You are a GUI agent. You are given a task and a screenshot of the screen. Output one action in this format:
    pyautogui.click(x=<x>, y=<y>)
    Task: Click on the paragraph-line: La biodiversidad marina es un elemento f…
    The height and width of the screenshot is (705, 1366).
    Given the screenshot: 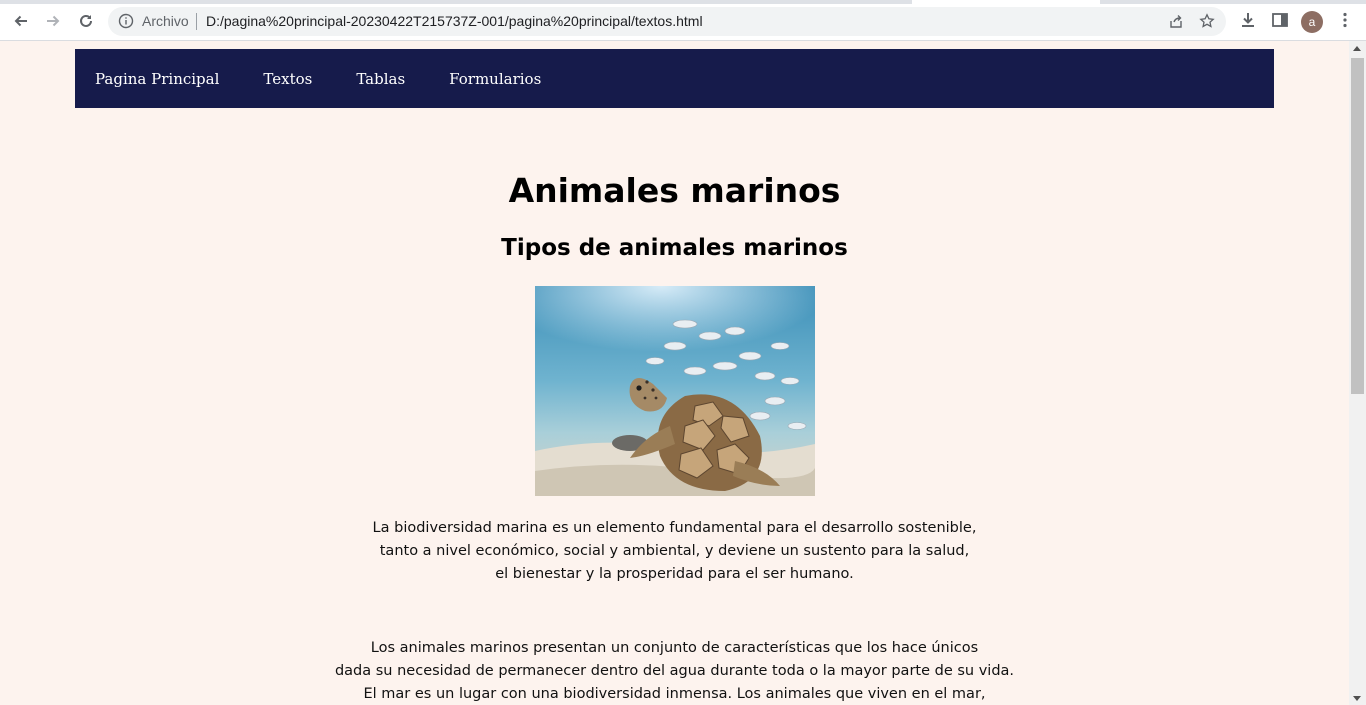 What is the action you would take?
    pyautogui.click(x=674, y=528)
    